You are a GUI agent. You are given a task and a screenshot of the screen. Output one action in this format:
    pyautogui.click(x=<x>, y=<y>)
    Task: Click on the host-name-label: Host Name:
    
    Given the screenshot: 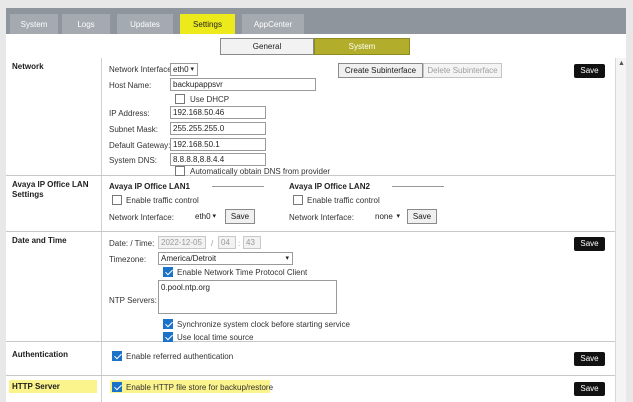 What is the action you would take?
    pyautogui.click(x=130, y=85)
    